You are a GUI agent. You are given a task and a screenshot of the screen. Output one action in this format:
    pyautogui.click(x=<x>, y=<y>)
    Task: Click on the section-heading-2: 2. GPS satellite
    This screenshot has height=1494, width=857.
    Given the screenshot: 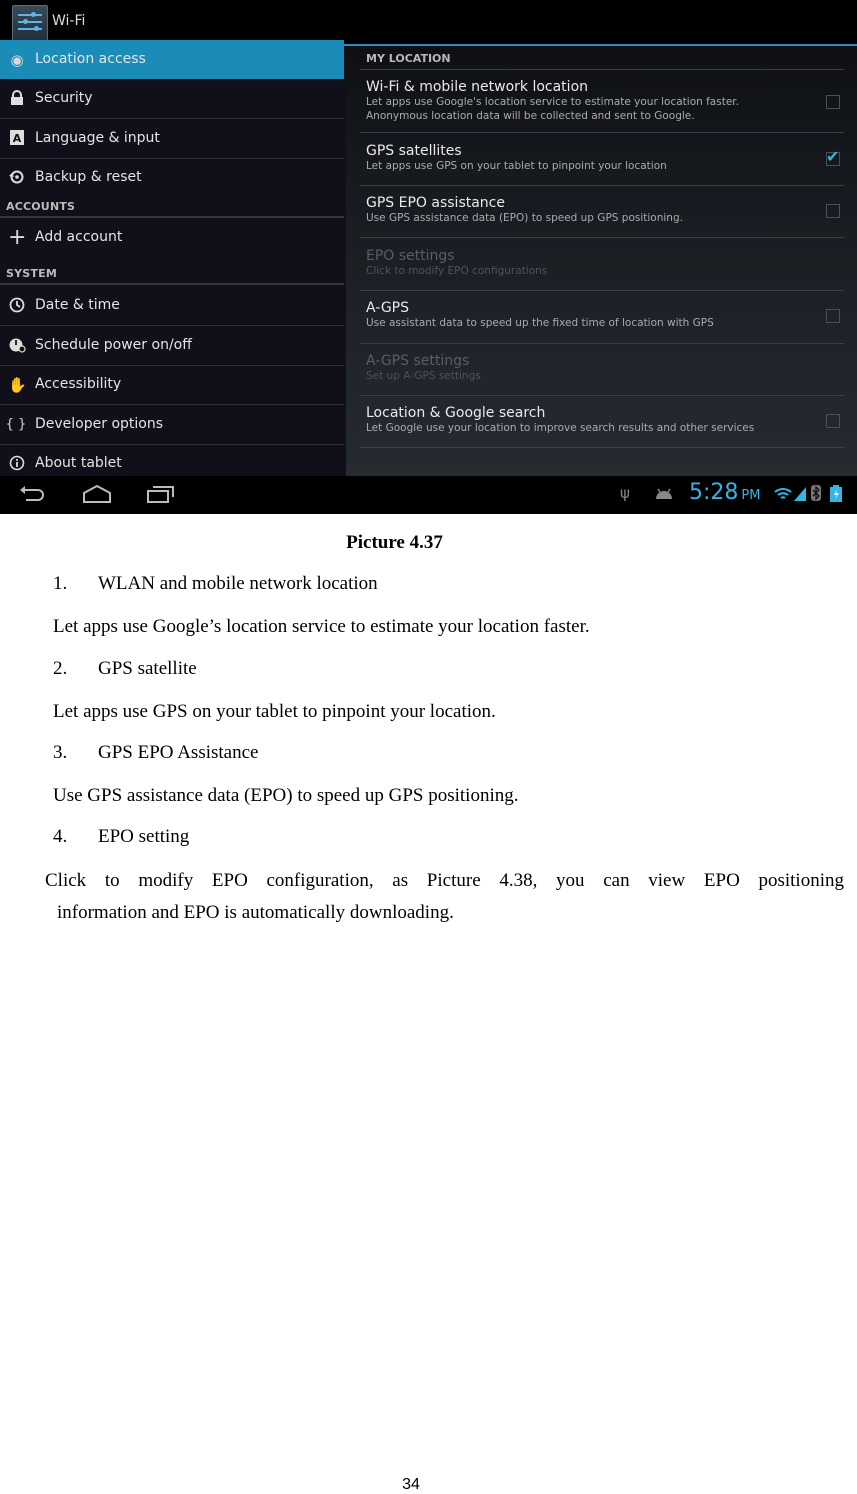 What is the action you would take?
    pyautogui.click(x=125, y=668)
    